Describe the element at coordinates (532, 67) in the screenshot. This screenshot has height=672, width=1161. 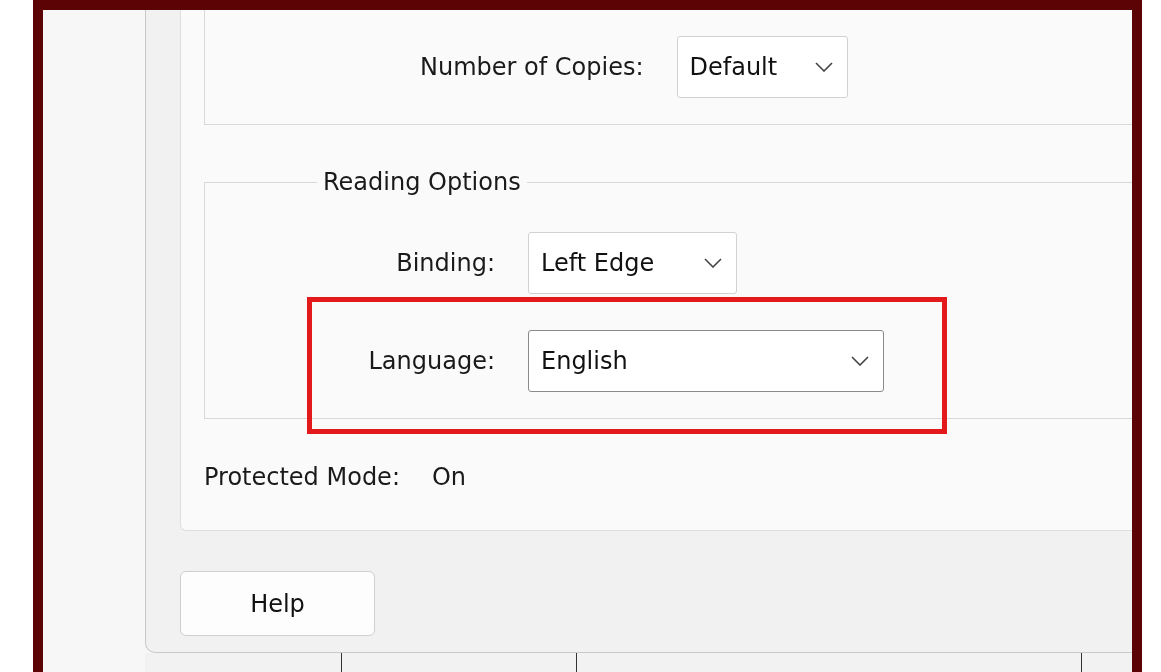
I see `field-label: Number of Copies:` at that location.